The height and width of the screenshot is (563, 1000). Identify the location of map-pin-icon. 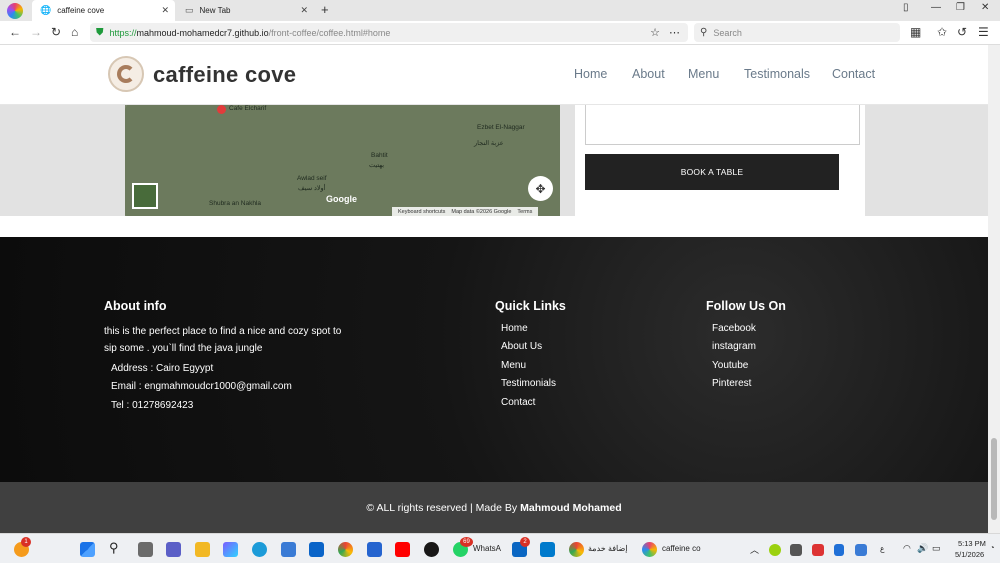
(221, 109).